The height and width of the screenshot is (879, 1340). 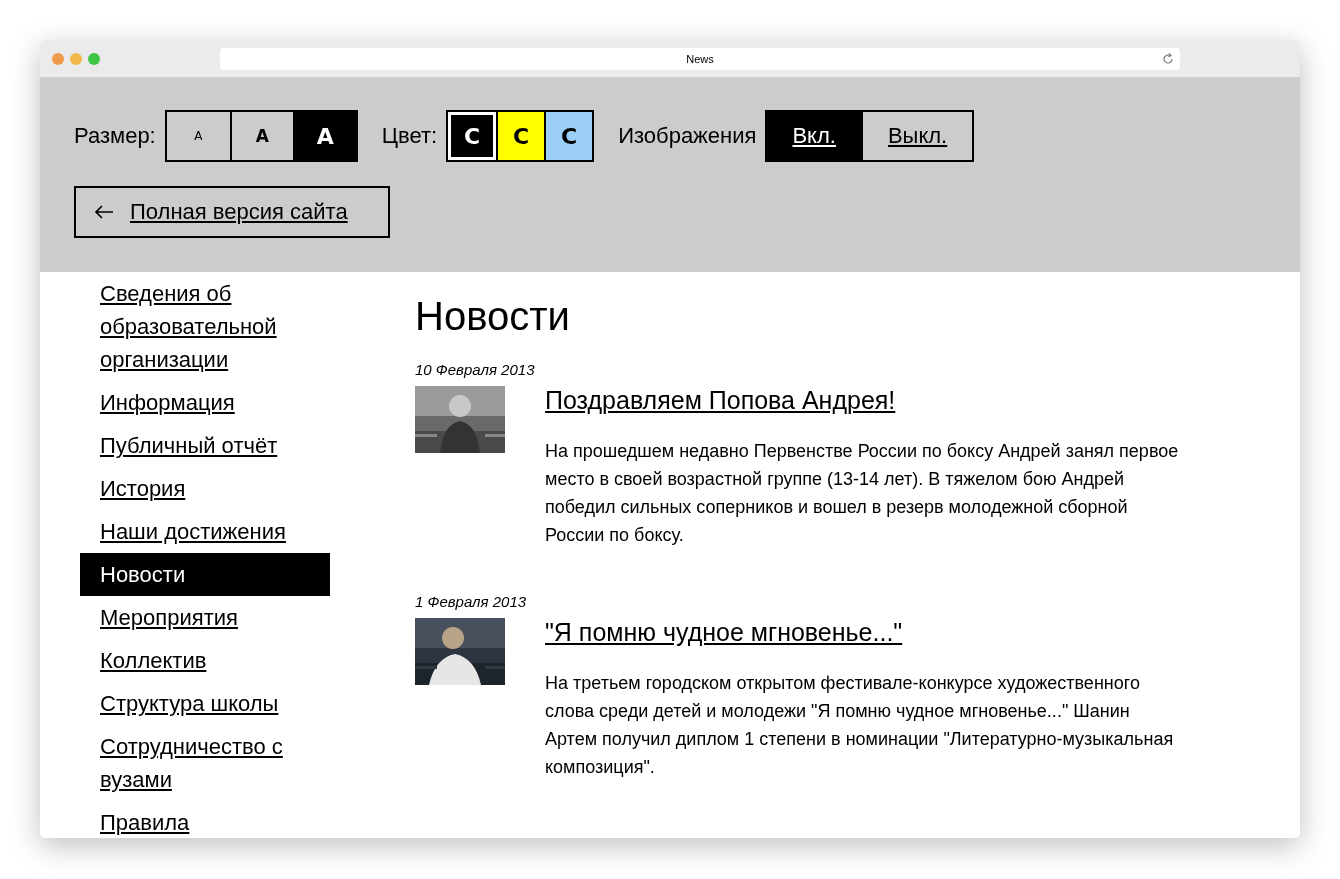 What do you see at coordinates (115, 136) in the screenshot?
I see `size-label: Размер:` at bounding box center [115, 136].